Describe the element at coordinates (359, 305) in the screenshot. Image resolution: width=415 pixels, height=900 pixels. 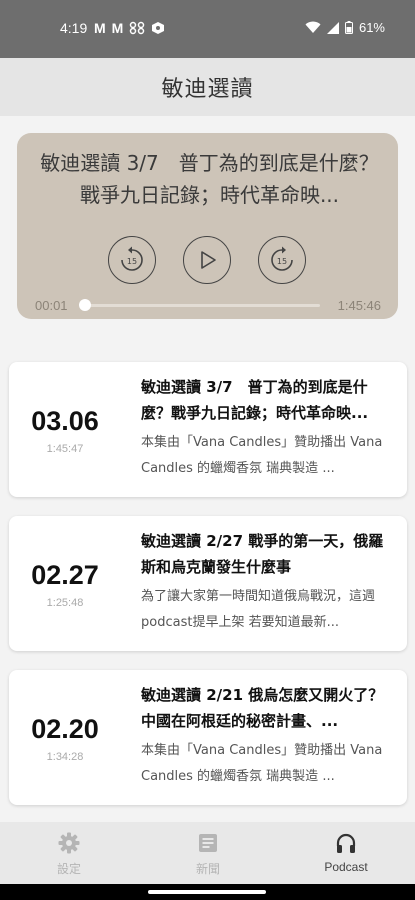
I see `total-time: 1:45:46` at that location.